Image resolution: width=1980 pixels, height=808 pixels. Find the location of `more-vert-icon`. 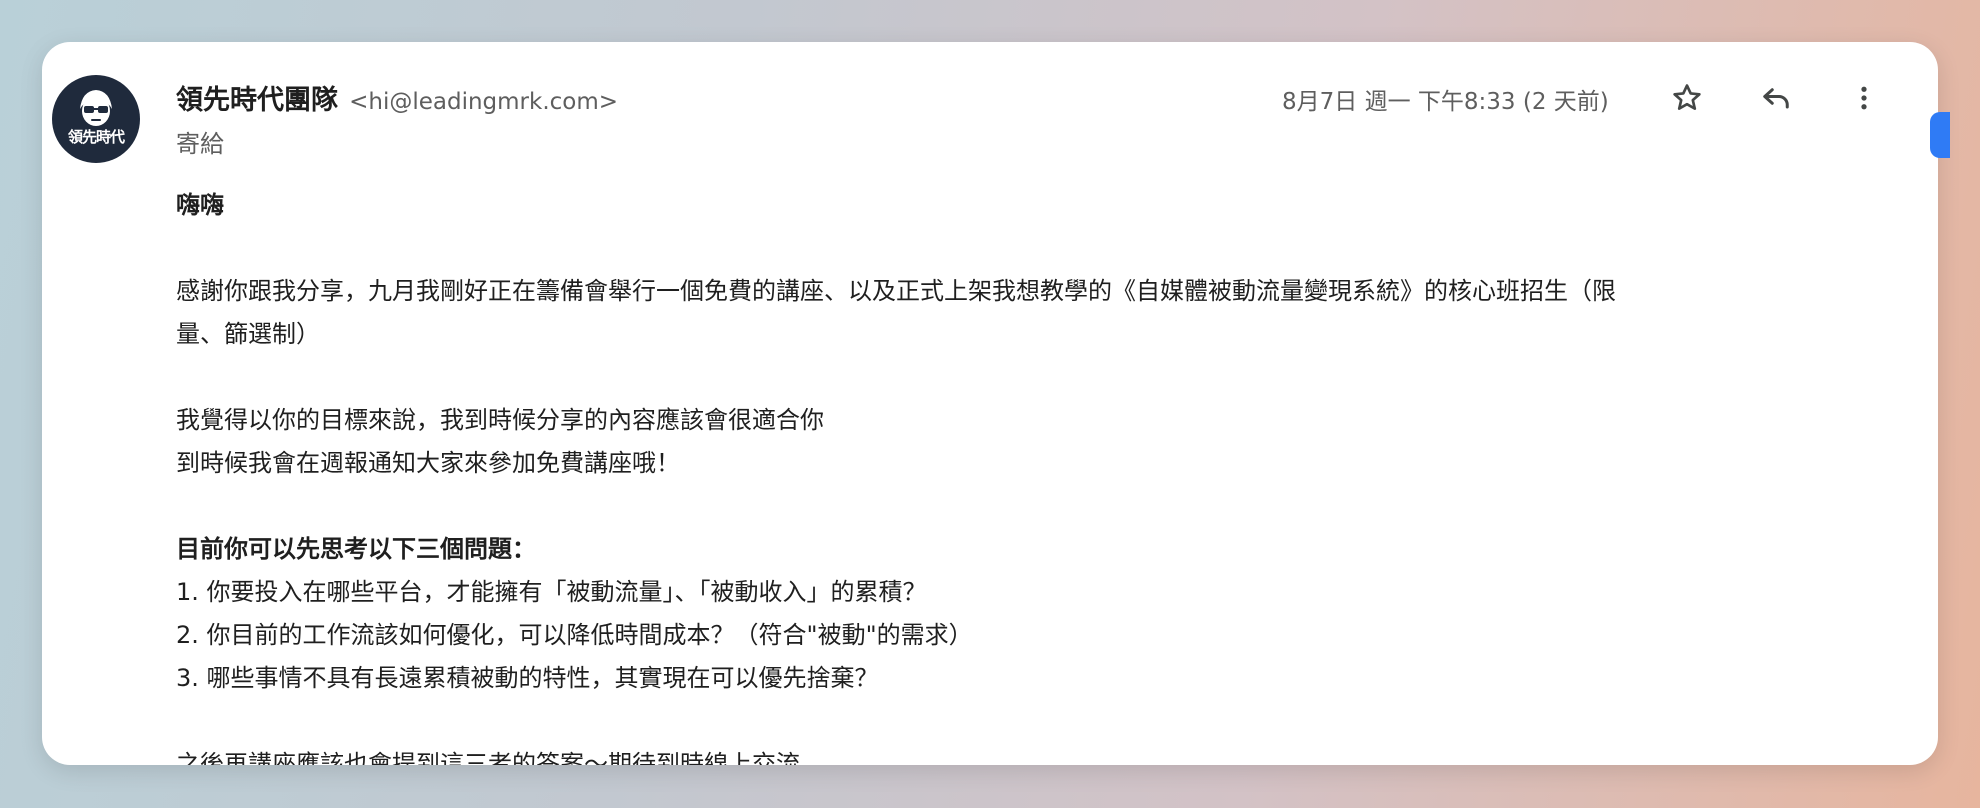

more-vert-icon is located at coordinates (1864, 98).